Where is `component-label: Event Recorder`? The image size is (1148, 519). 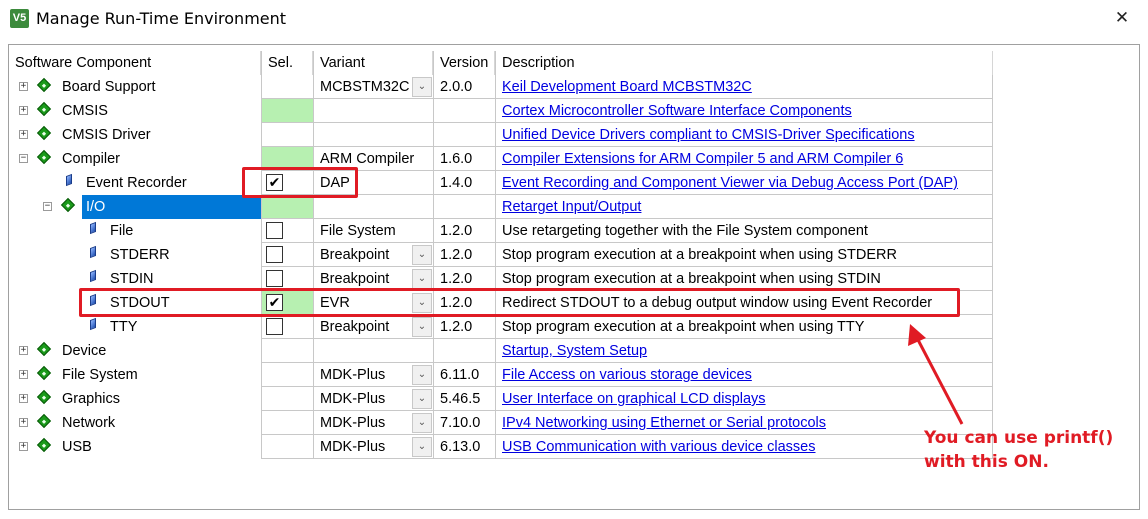 component-label: Event Recorder is located at coordinates (136, 183).